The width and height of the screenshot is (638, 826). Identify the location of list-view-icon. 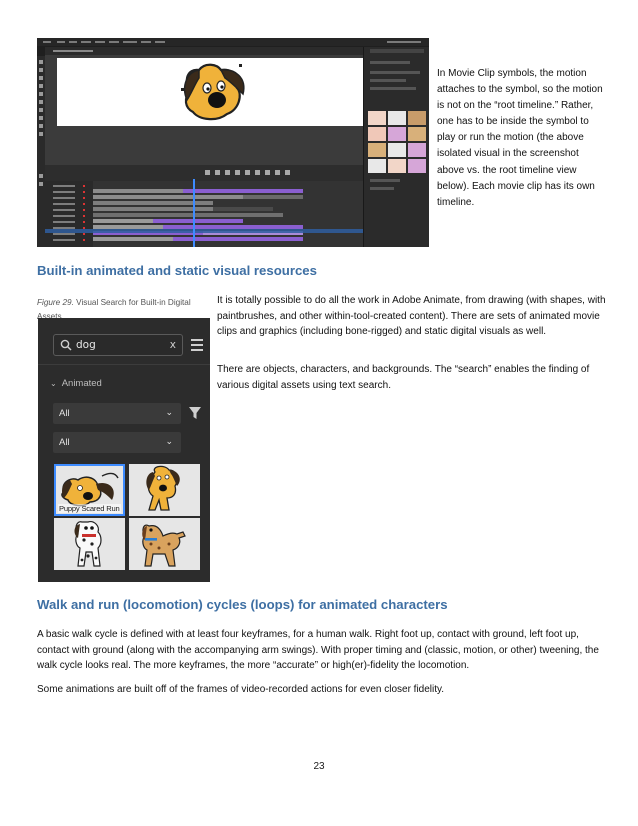
(197, 345).